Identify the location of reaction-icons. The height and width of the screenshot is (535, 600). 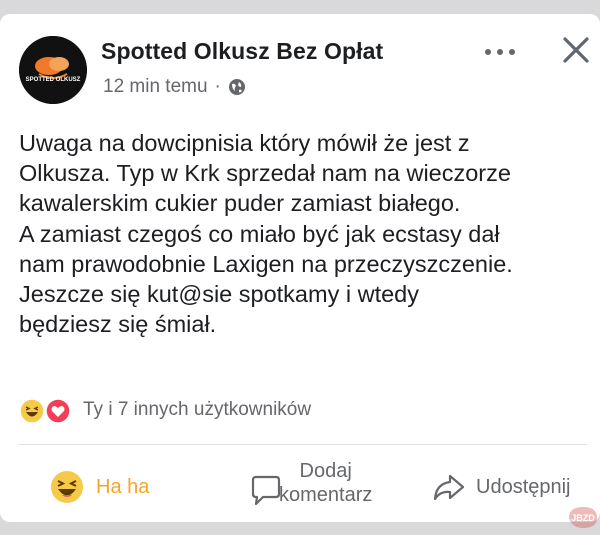
(48, 410).